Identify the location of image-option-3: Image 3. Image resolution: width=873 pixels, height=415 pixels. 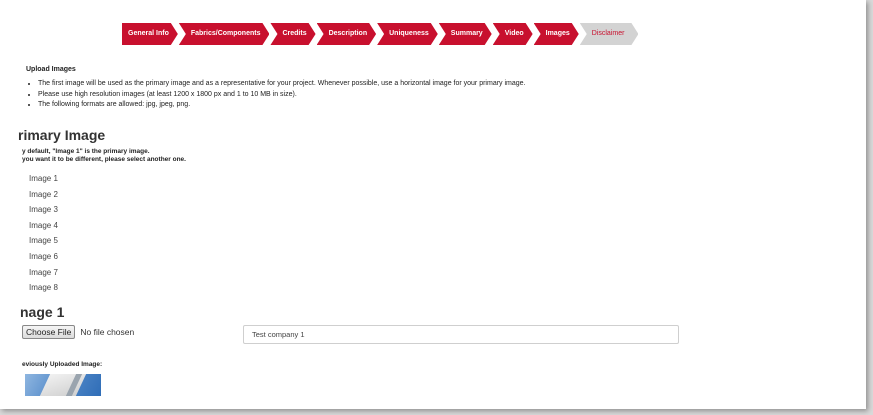
(43, 210).